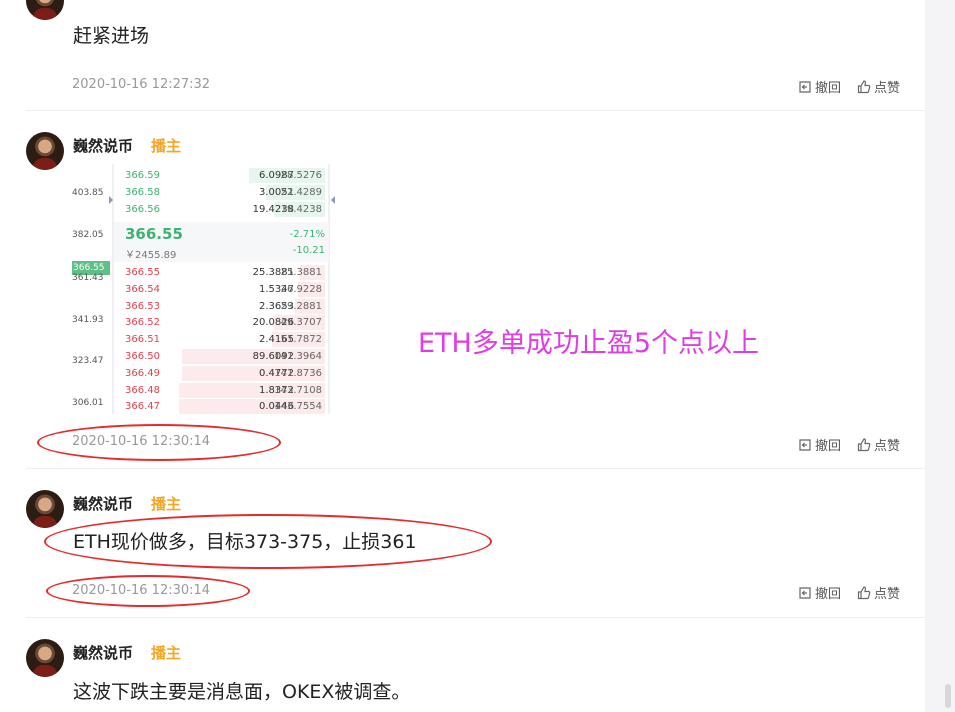  What do you see at coordinates (219, 373) in the screenshot?
I see `bid-row: 366.49 0.4772 141.8736` at bounding box center [219, 373].